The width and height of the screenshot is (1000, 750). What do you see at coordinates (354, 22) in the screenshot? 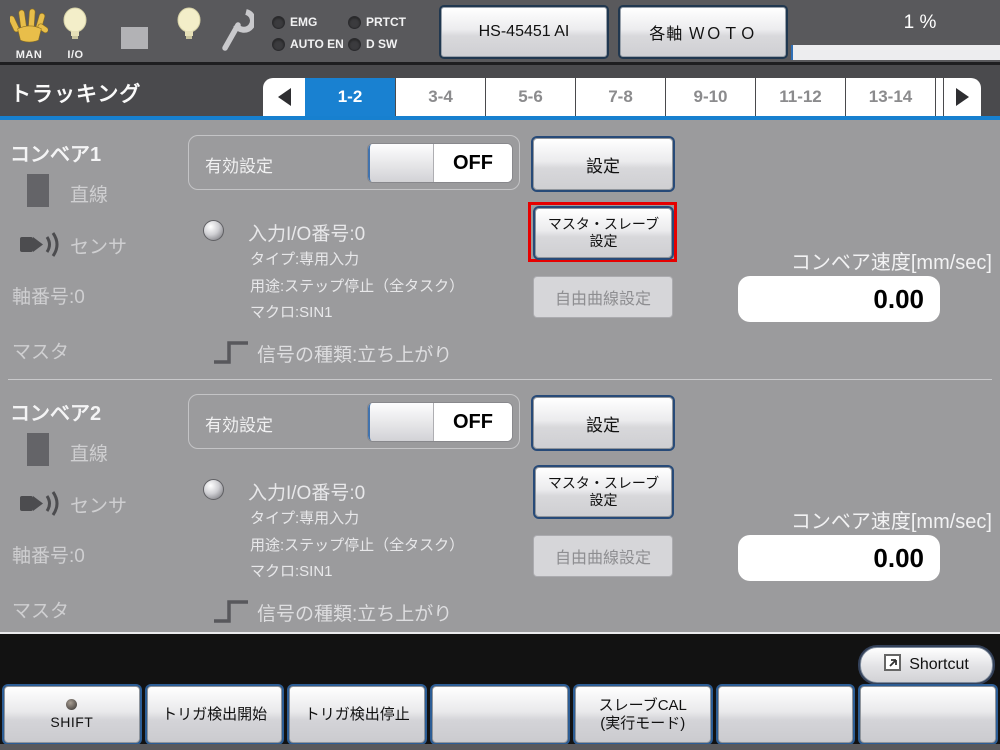
I see `prtct-led-icon` at bounding box center [354, 22].